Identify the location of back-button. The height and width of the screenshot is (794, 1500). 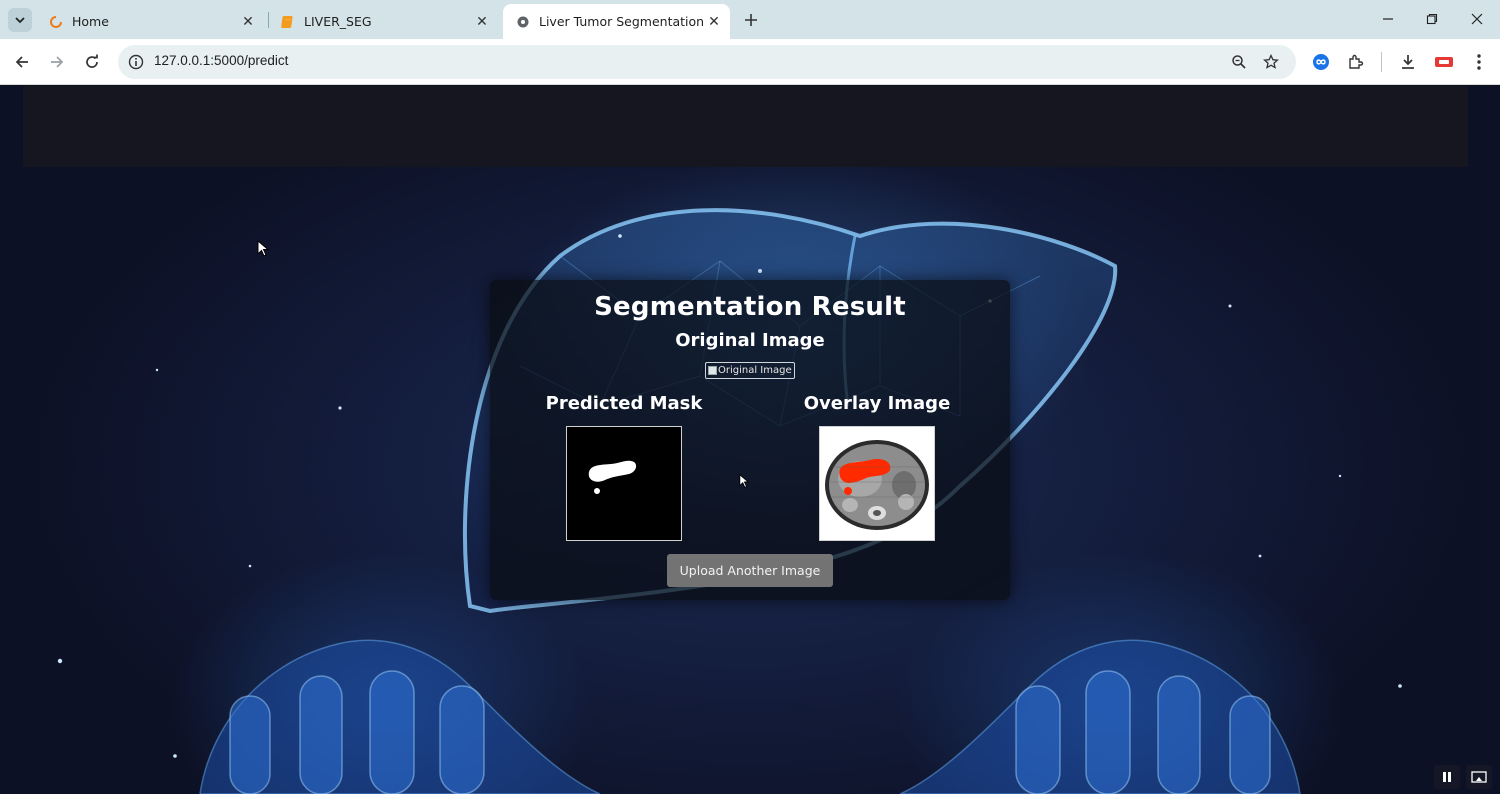
(22, 62).